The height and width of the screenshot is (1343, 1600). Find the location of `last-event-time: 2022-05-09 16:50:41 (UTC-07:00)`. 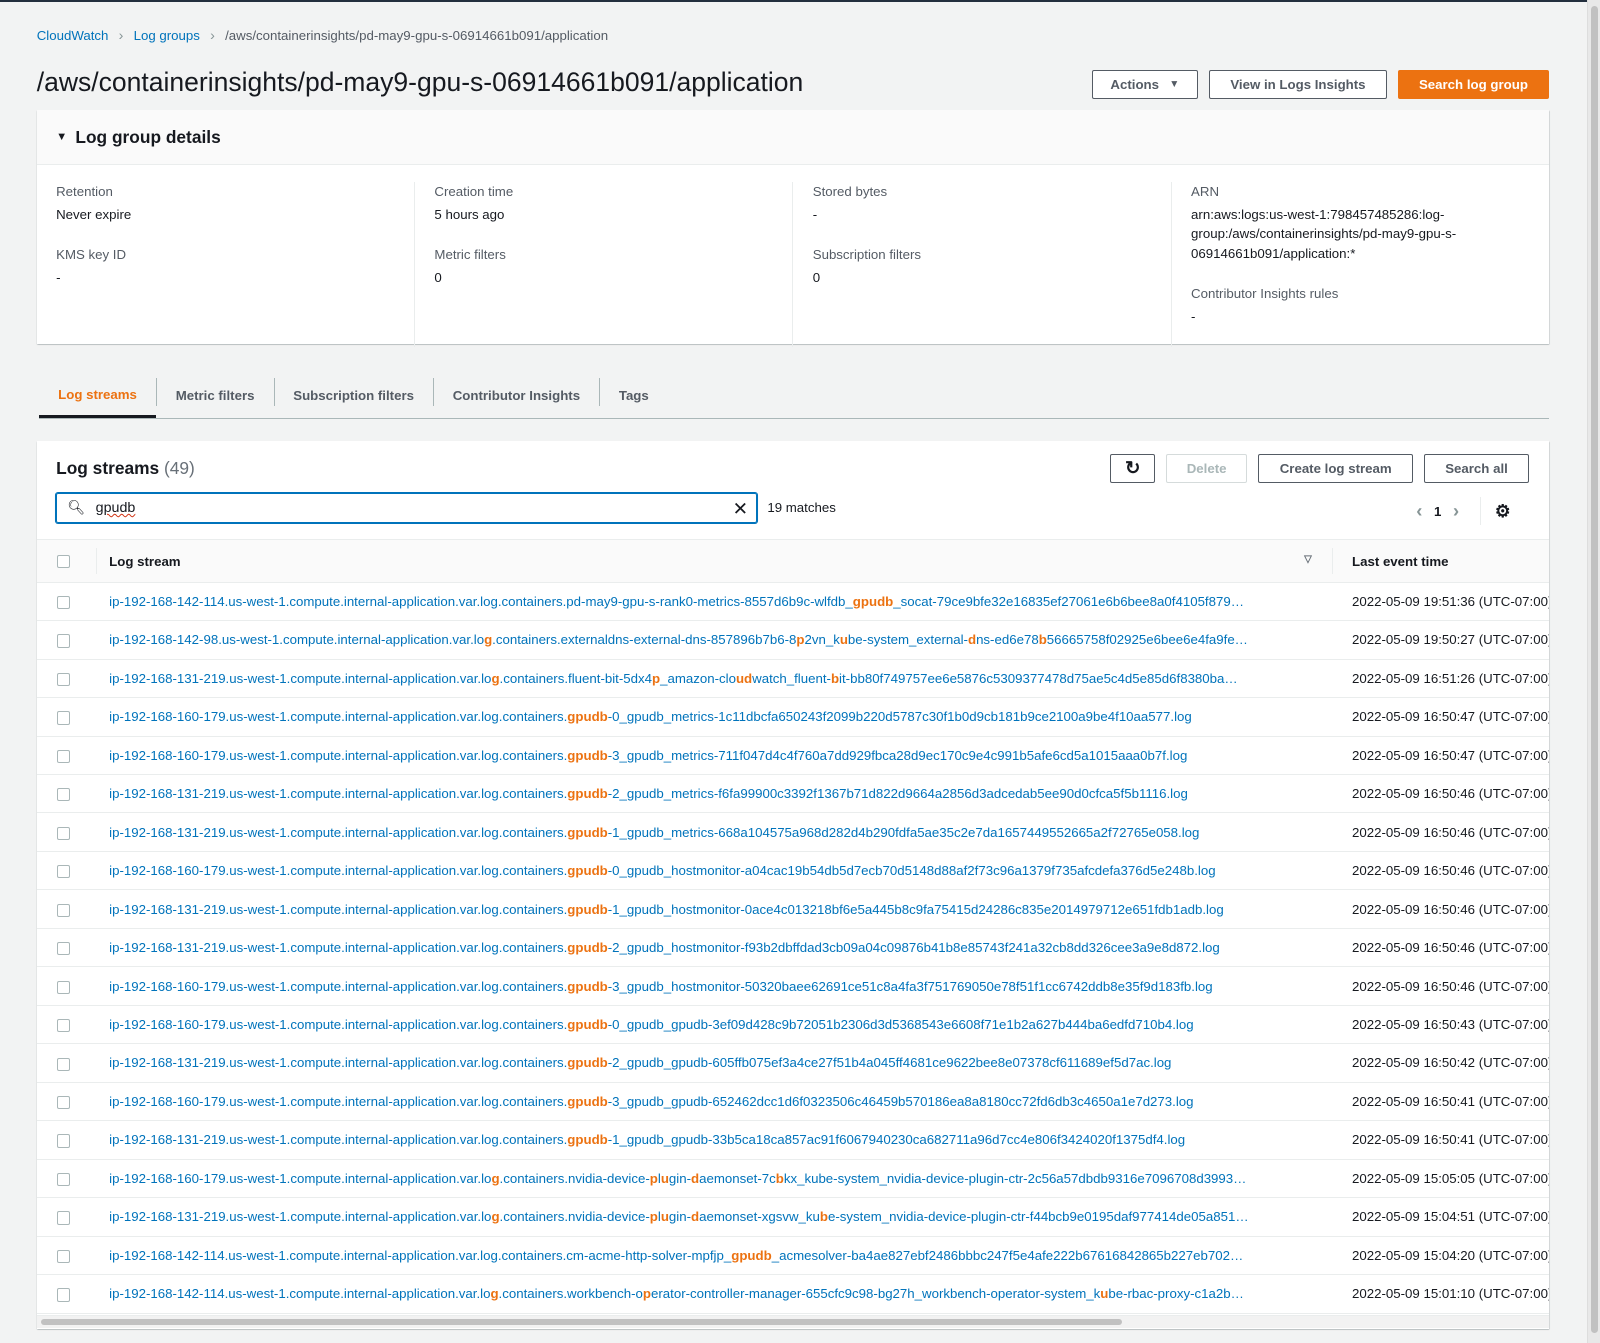

last-event-time: 2022-05-09 16:50:41 (UTC-07:00) is located at coordinates (1450, 1140).